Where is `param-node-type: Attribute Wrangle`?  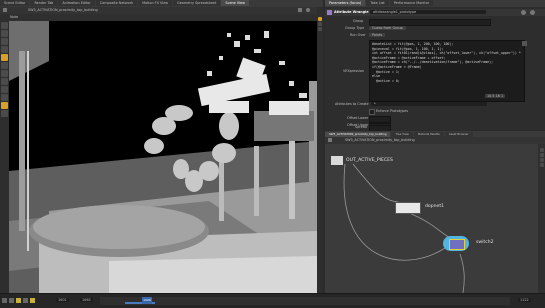
param-node-type: Attribute Wrangle is located at coordinates (351, 12).